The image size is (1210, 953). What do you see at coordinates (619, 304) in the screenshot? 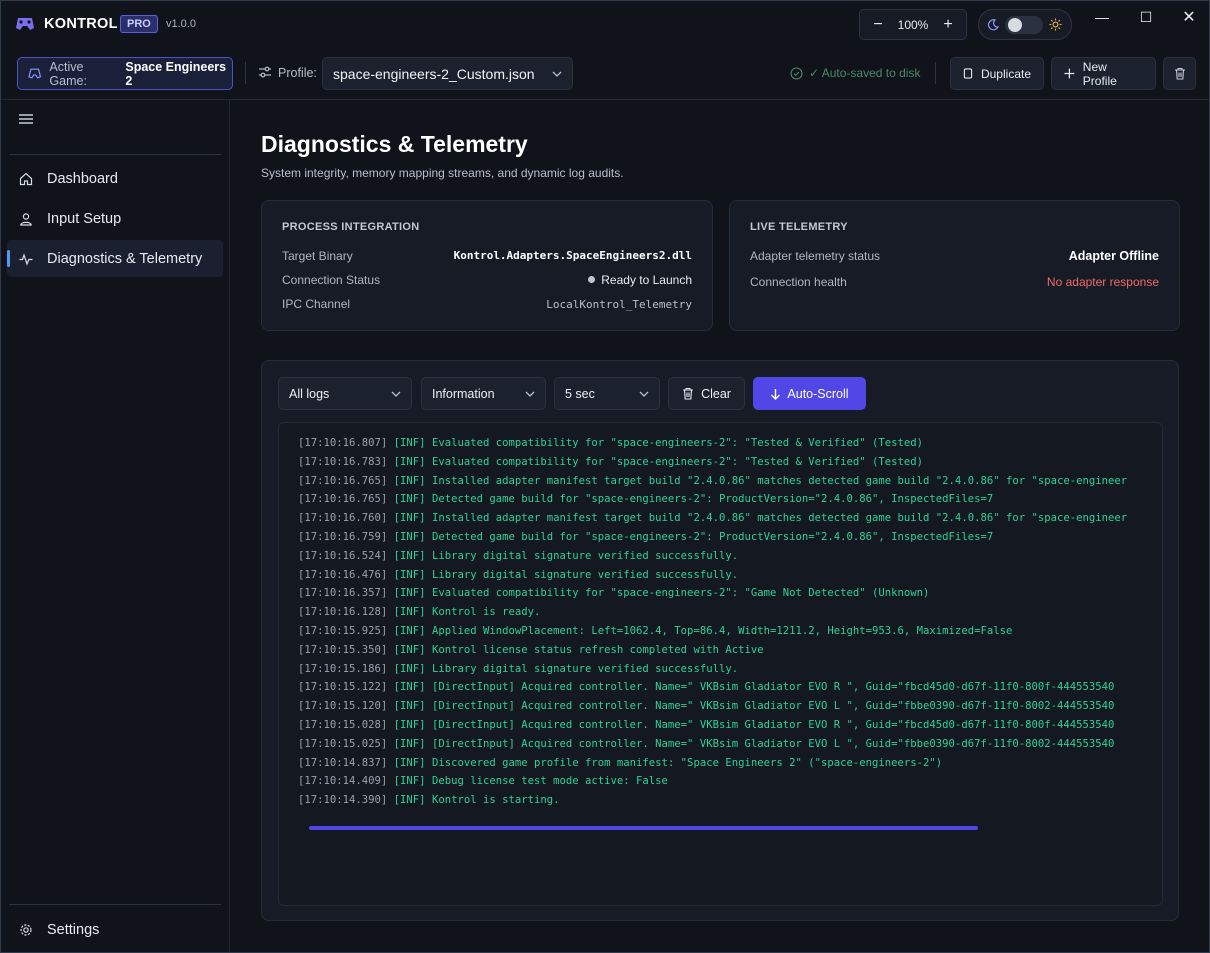
I see `ipc-channel-value: LocalKontrol_Telemetry` at bounding box center [619, 304].